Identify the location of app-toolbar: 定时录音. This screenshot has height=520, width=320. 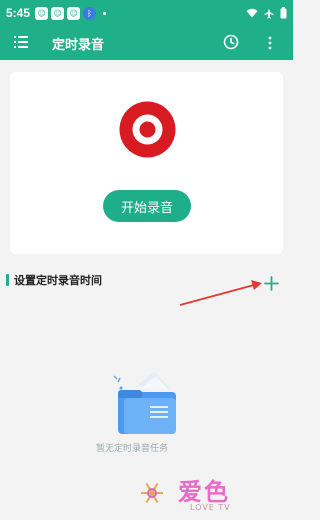
(146, 43).